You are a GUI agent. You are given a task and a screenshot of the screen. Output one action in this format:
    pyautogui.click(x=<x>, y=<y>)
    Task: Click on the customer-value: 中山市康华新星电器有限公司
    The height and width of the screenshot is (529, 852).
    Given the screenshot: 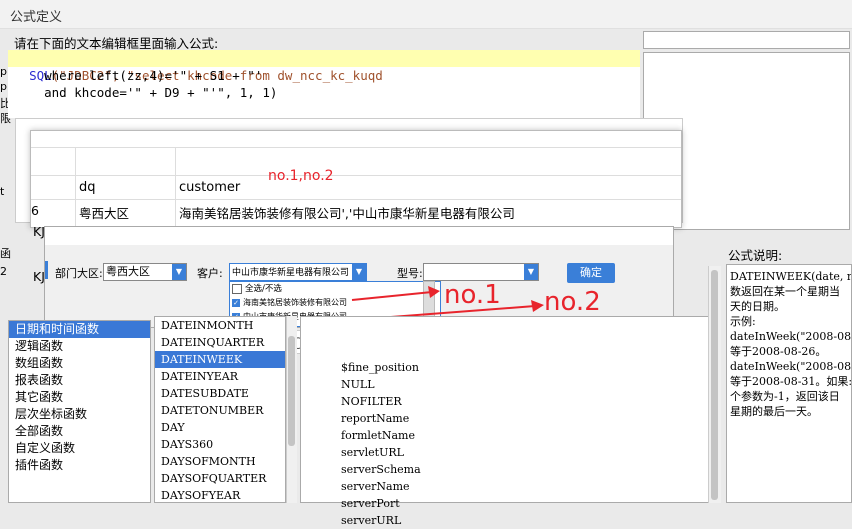 What is the action you would take?
    pyautogui.click(x=291, y=273)
    